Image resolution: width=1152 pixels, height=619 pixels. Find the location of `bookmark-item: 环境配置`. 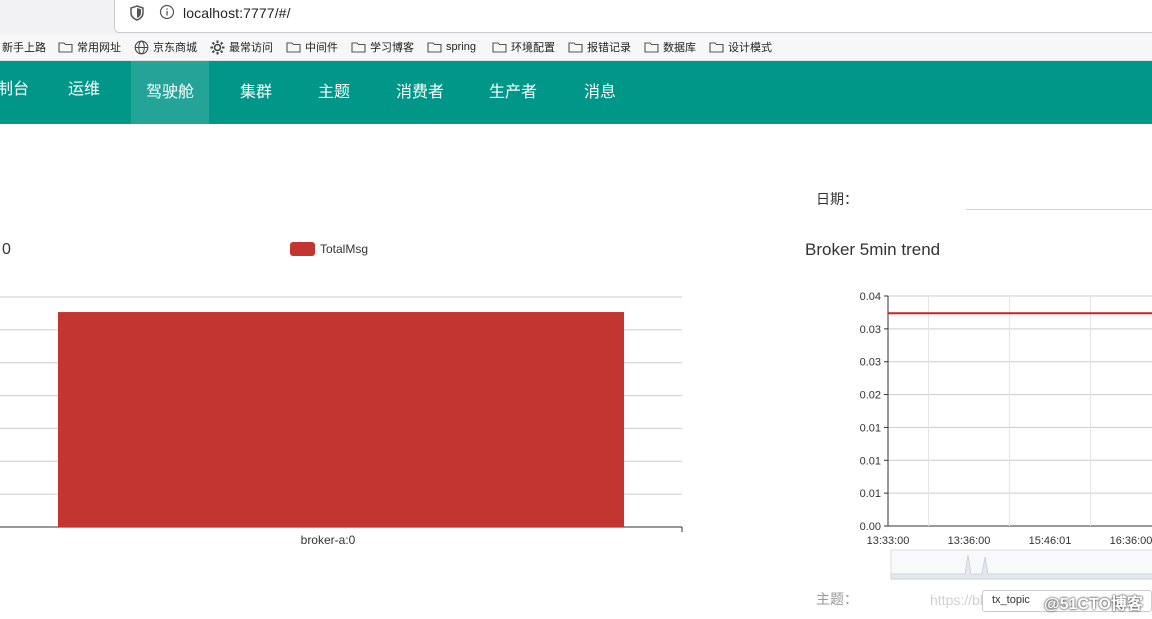

bookmark-item: 环境配置 is located at coordinates (523, 47).